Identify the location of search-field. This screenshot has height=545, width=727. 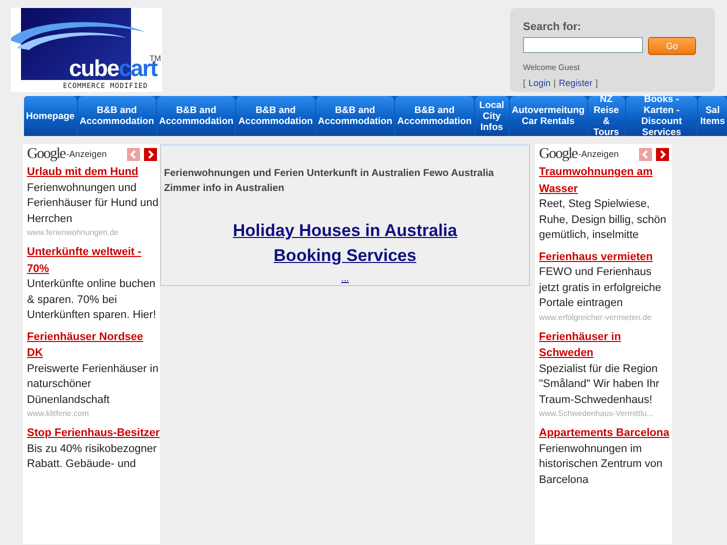
(583, 45).